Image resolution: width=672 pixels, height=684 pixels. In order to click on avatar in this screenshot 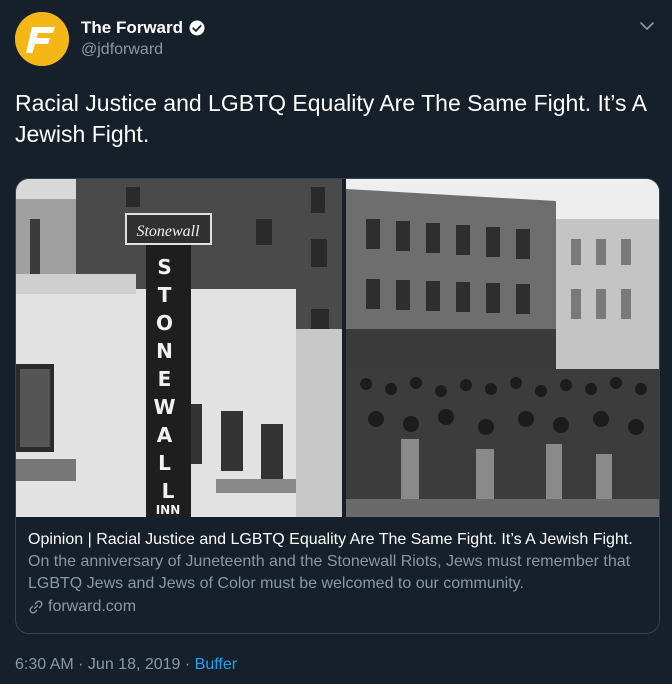, I will do `click(42, 39)`.